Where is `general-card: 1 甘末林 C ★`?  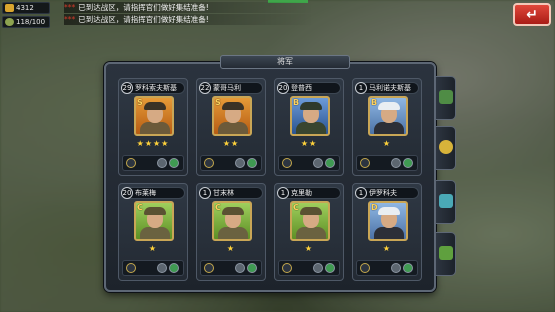 general-card: 1 甘末林 C ★ is located at coordinates (231, 232).